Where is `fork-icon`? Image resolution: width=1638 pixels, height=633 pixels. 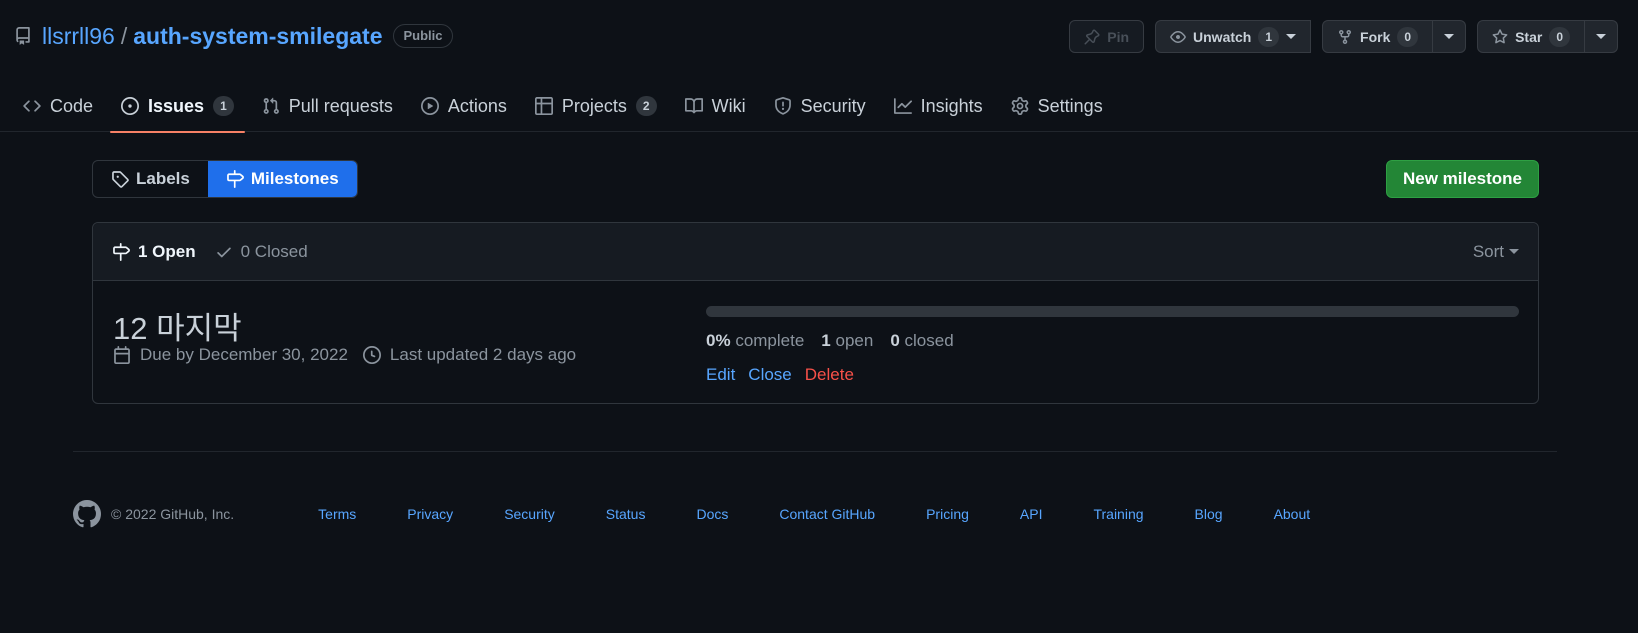
fork-icon is located at coordinates (1345, 37).